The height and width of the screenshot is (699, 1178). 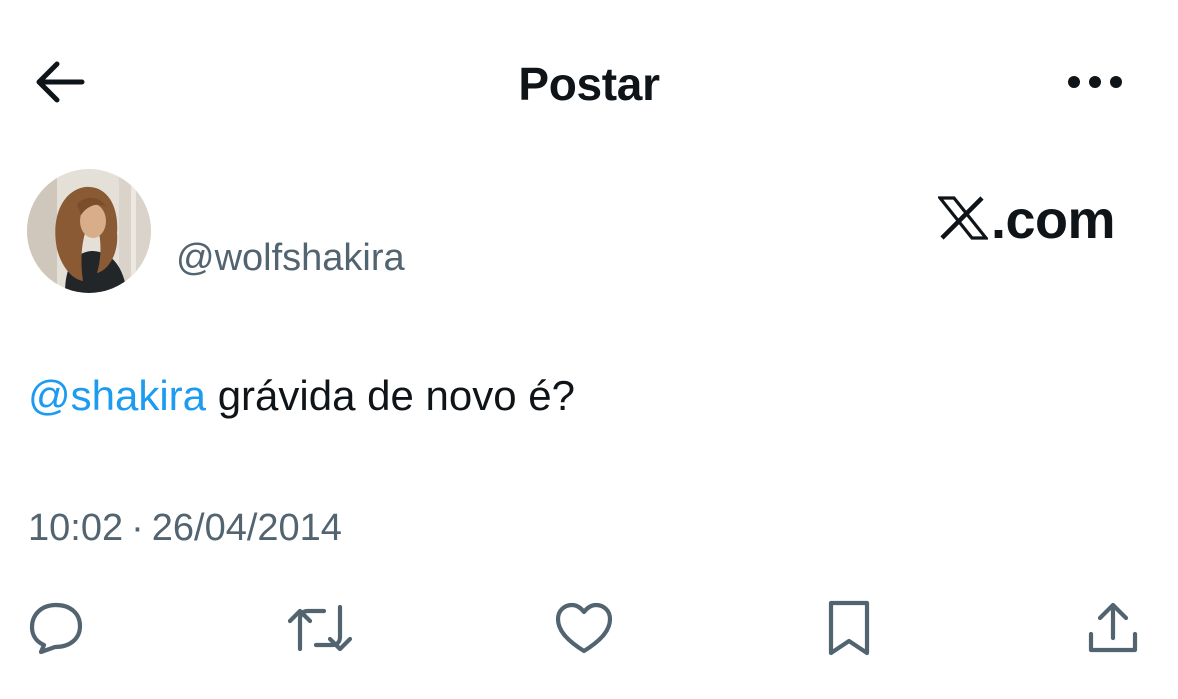 I want to click on repost-icon, so click(x=320, y=628).